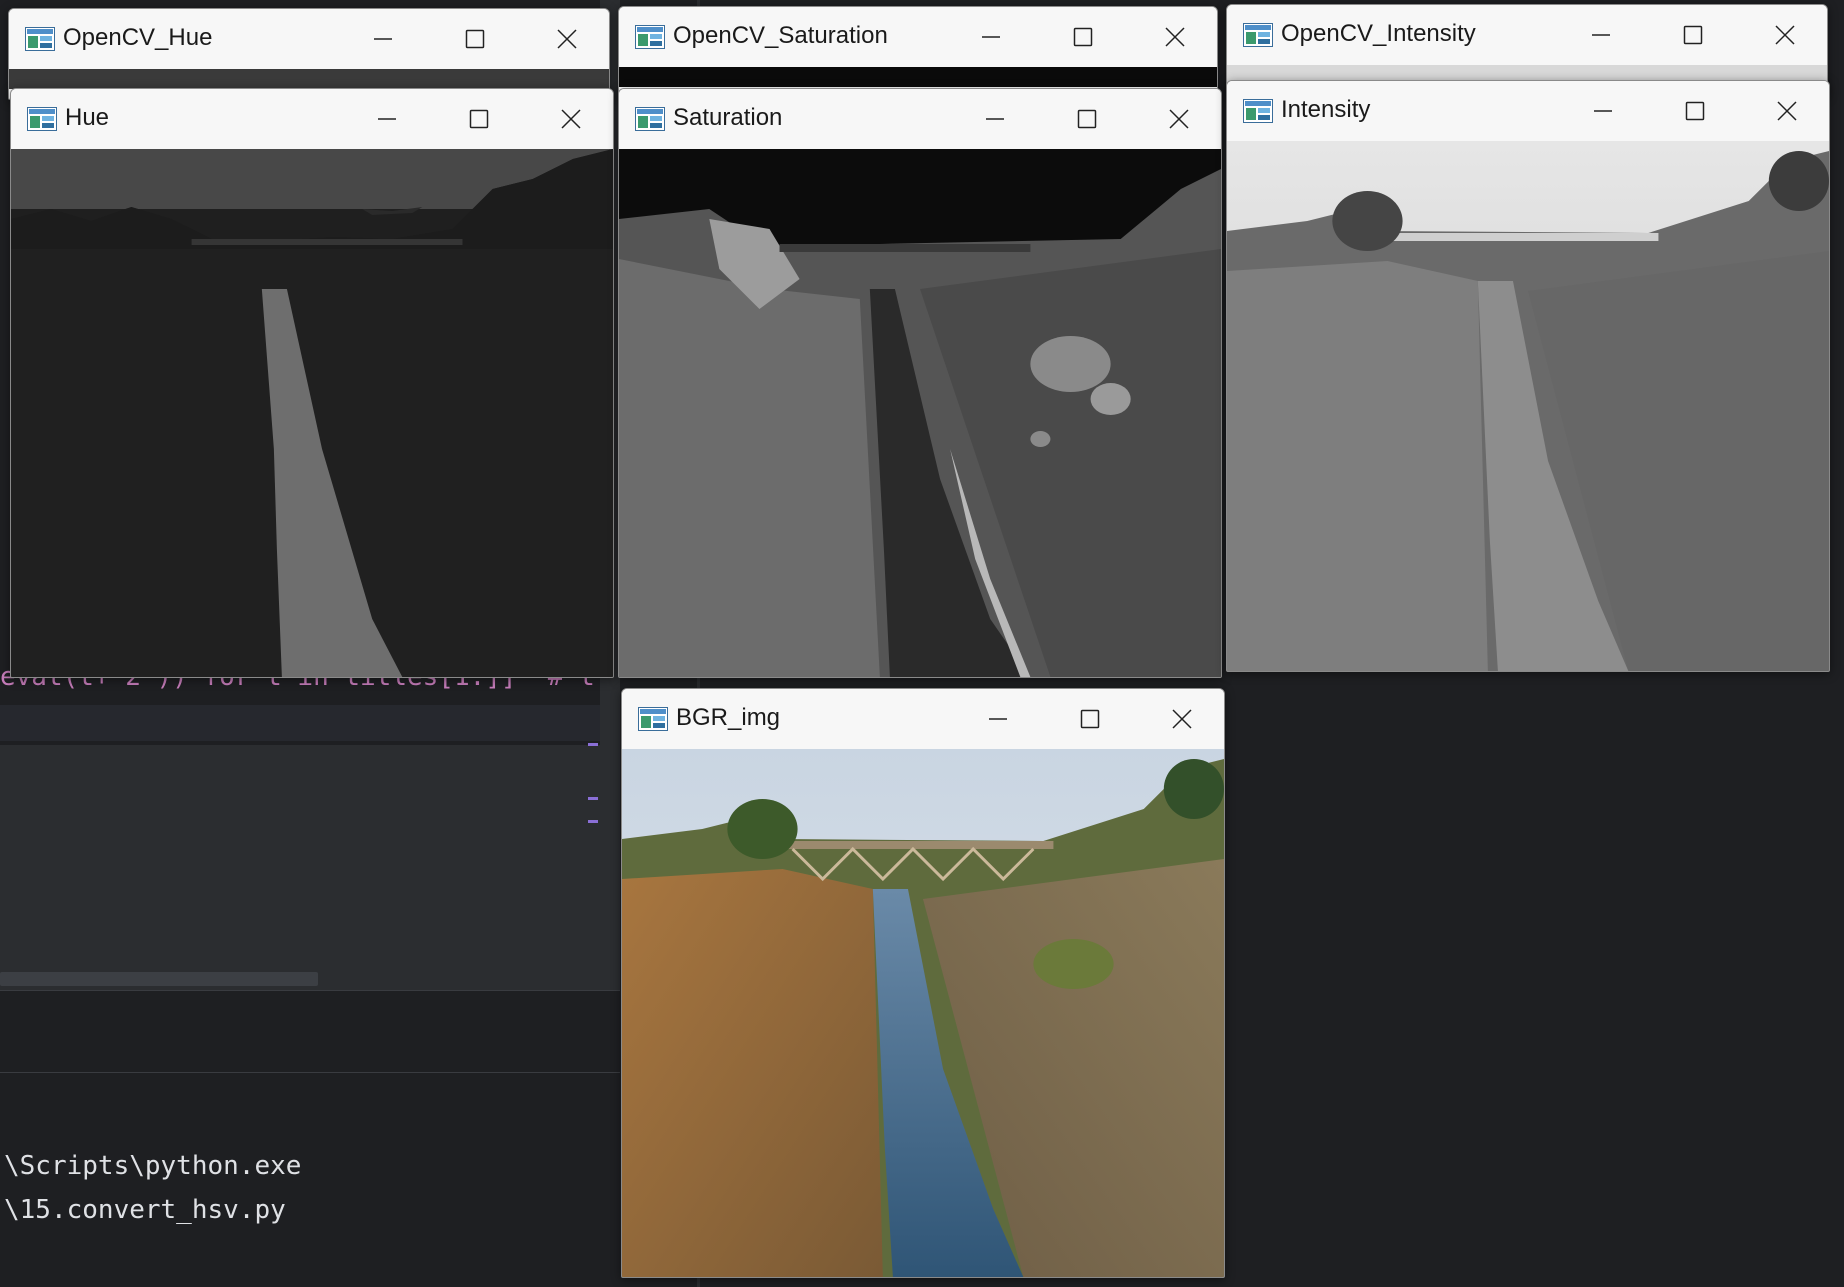 This screenshot has width=1844, height=1287. I want to click on window-titlebar: OpenCV_Intensity, so click(1527, 35).